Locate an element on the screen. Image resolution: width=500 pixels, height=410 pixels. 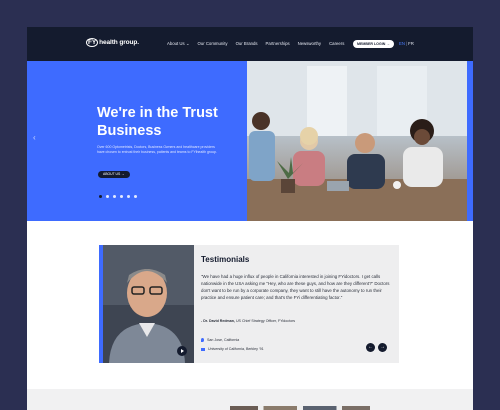
education-text: University of California, Berkley '91 is located at coordinates (236, 349).